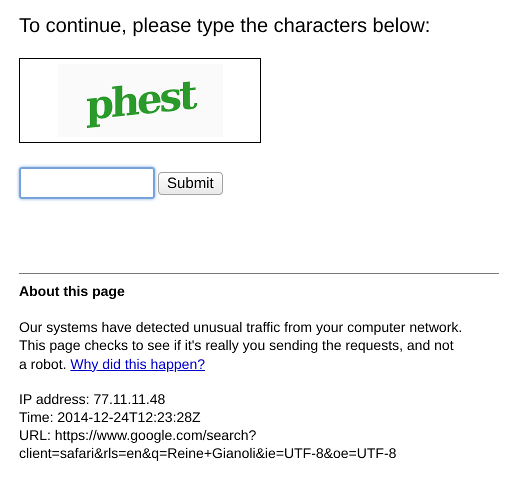 Image resolution: width=507 pixels, height=498 pixels. Describe the element at coordinates (241, 345) in the screenshot. I see `info-paragraph: Our systems have detected unusual traffic from your computer network. This page checks to see if it's really you sending the requests, and not a robot. Why did this happen?` at that location.